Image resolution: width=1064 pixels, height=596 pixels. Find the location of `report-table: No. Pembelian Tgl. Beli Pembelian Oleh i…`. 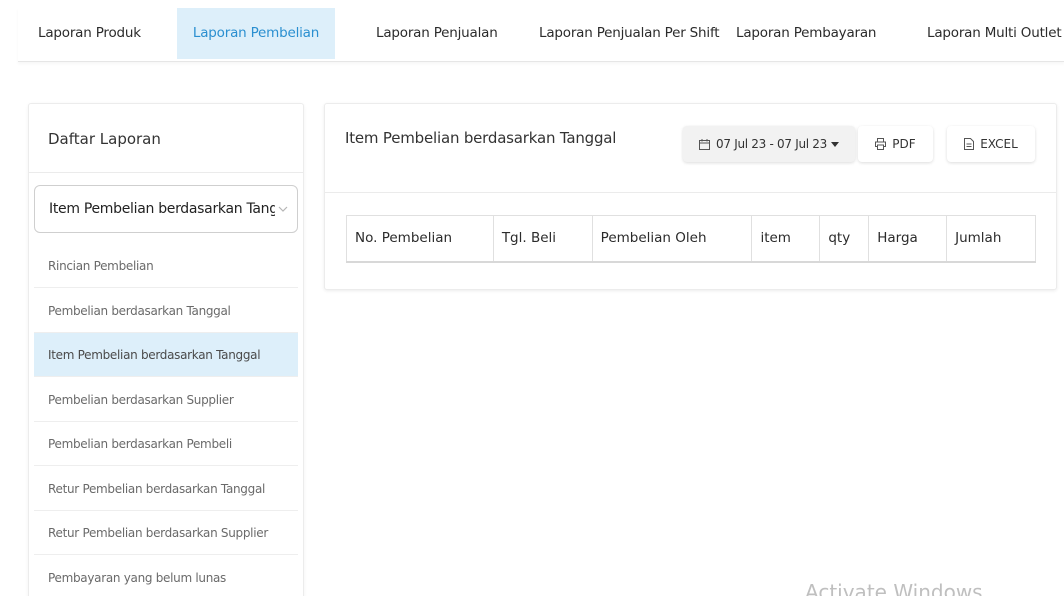

report-table: No. Pembelian Tgl. Beli Pembelian Oleh i… is located at coordinates (691, 239).